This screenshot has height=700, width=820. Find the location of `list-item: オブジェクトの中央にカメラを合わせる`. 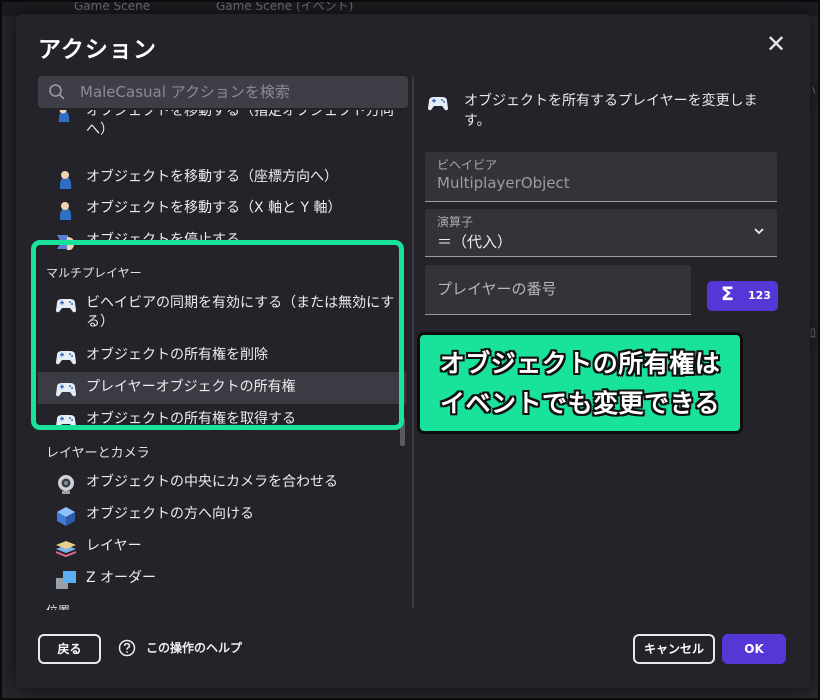

list-item: オブジェクトの中央にカメラを合わせる is located at coordinates (222, 484).